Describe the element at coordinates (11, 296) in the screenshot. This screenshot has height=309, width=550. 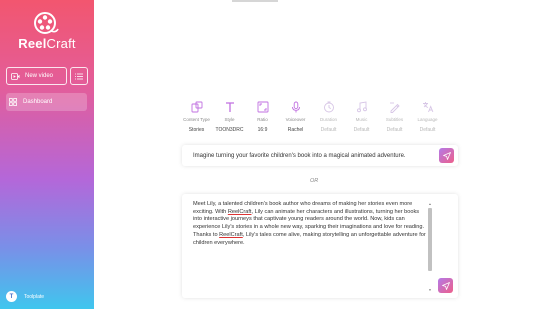
I see `avatar: T` at that location.